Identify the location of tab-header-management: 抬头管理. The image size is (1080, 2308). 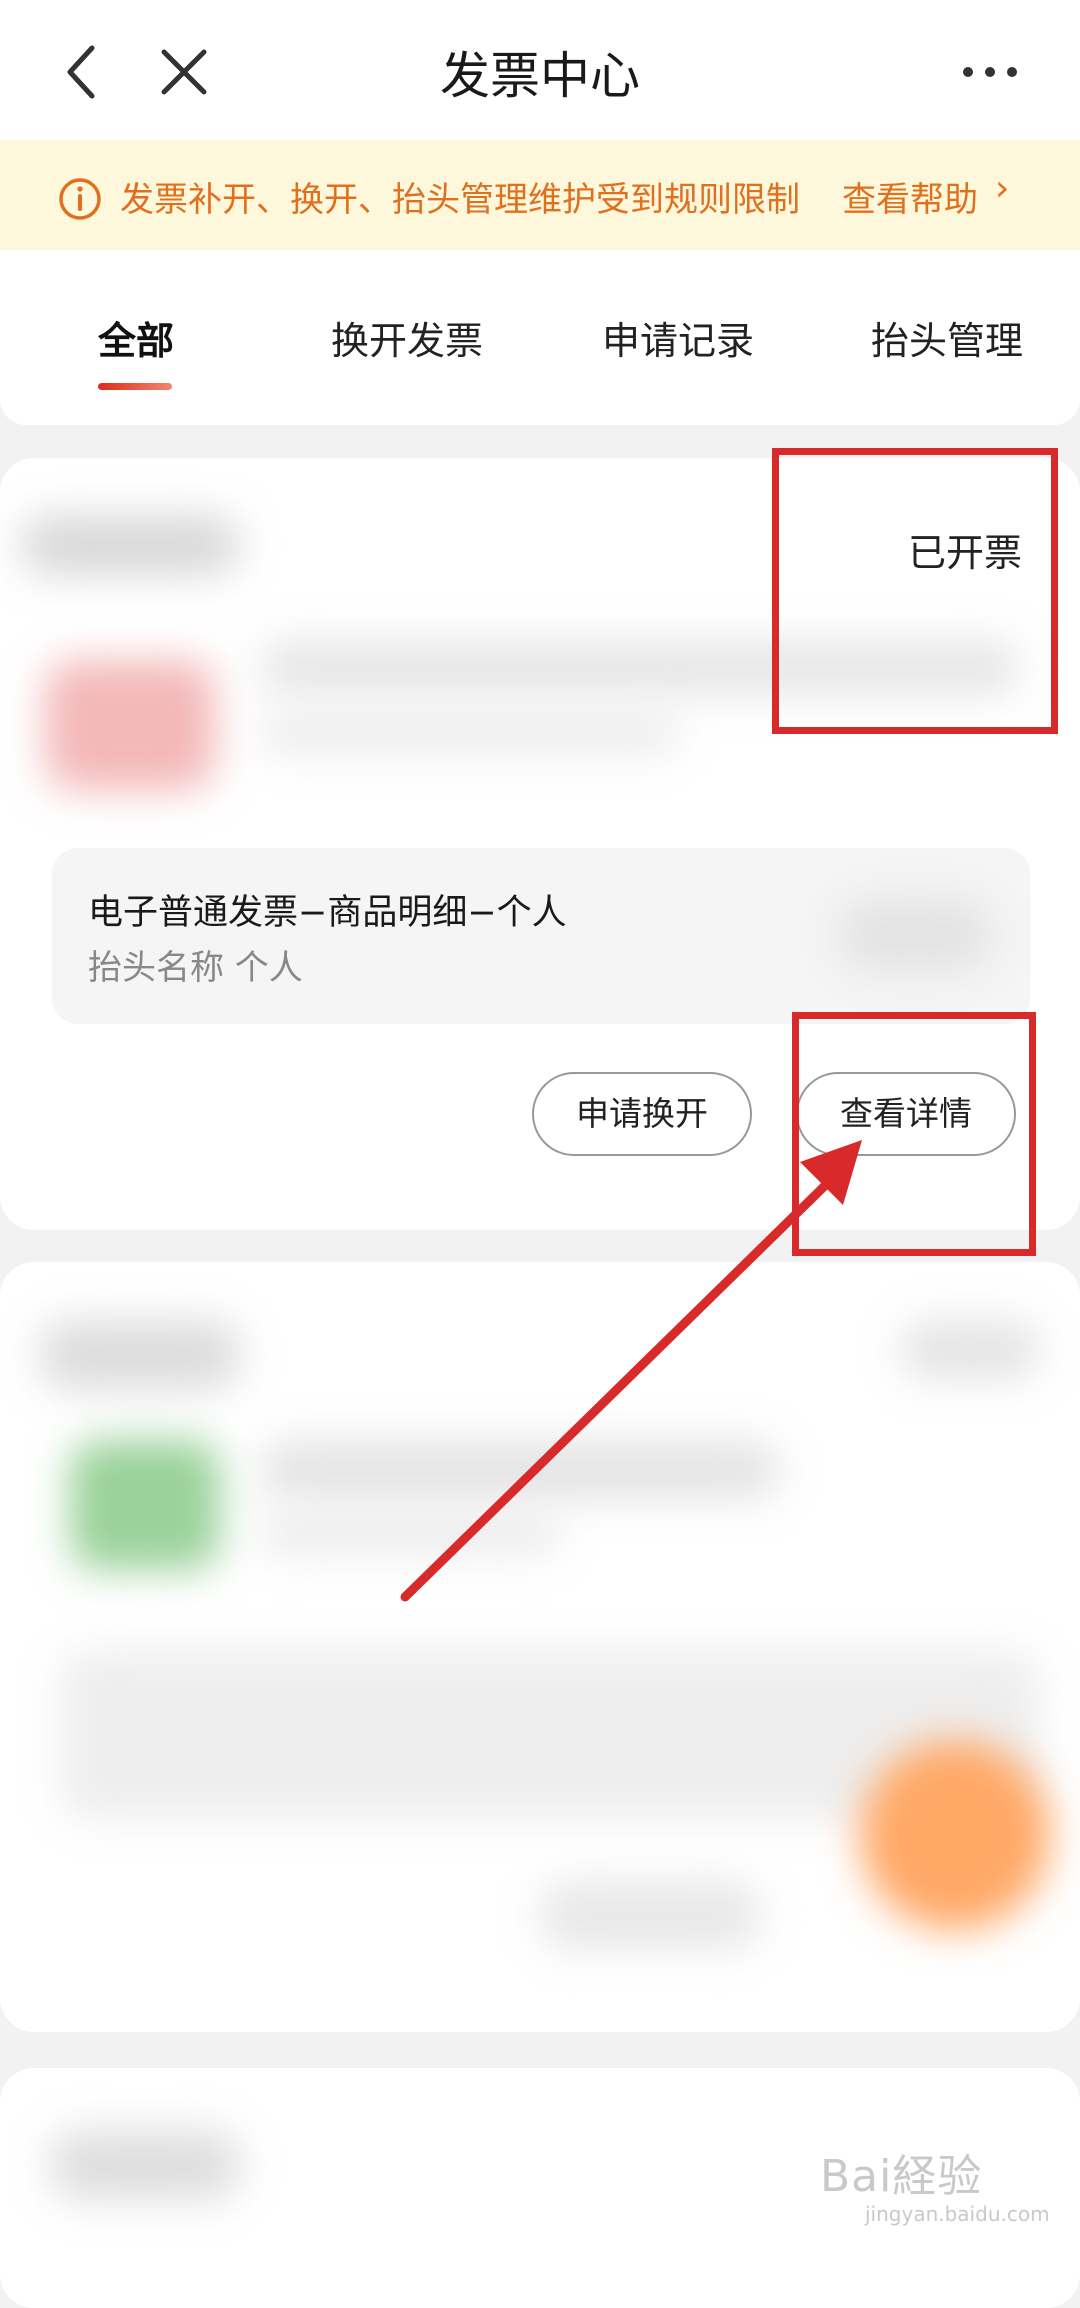
(947, 337).